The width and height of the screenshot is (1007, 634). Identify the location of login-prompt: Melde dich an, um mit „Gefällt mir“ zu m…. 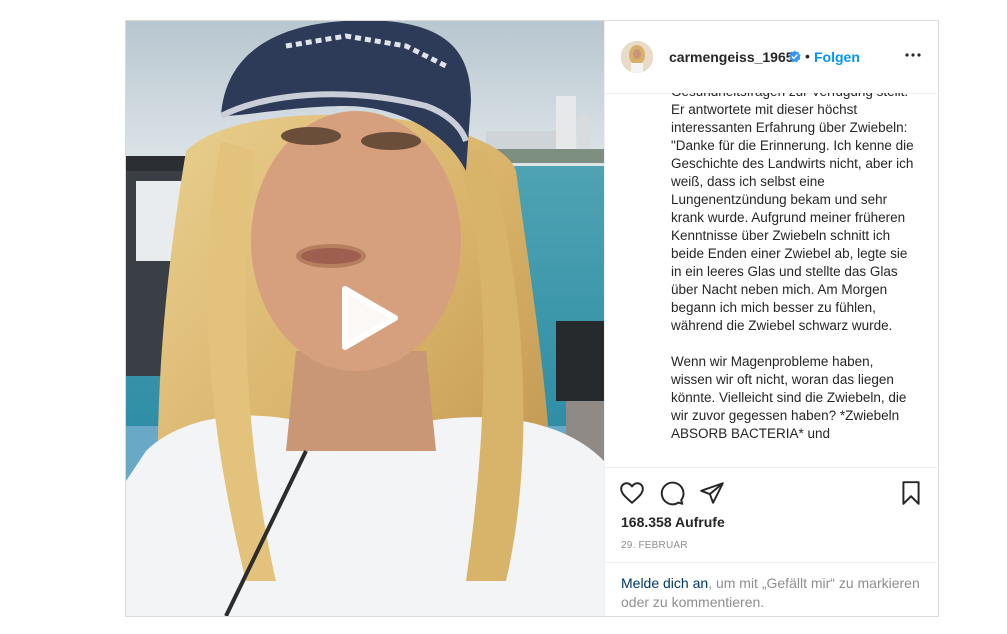
(772, 589).